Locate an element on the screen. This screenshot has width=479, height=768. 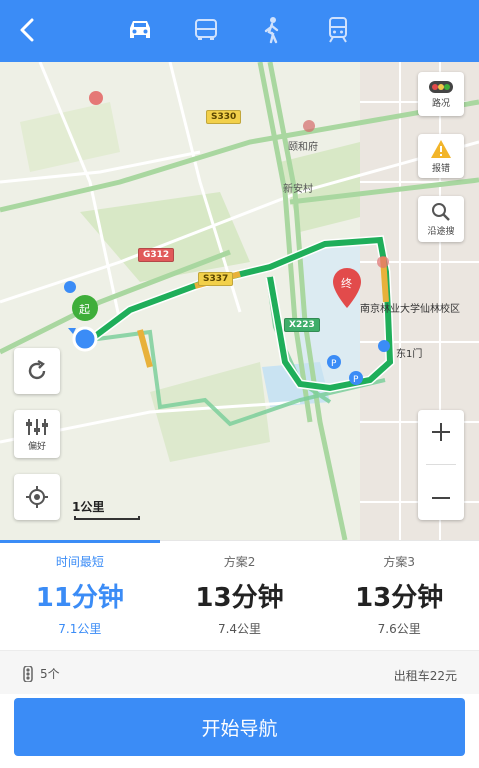
search-along-route-button: 沿途搜 is located at coordinates (441, 219).